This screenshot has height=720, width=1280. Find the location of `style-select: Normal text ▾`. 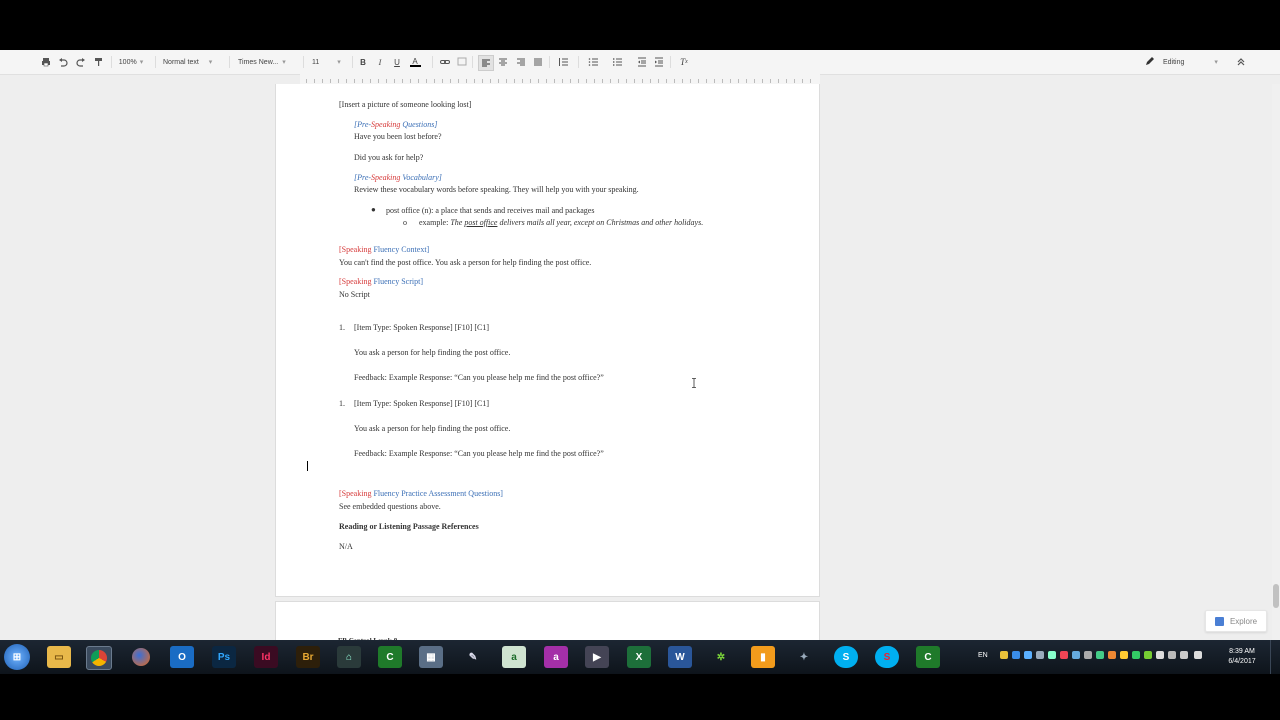

style-select: Normal text ▾ is located at coordinates (193, 62).